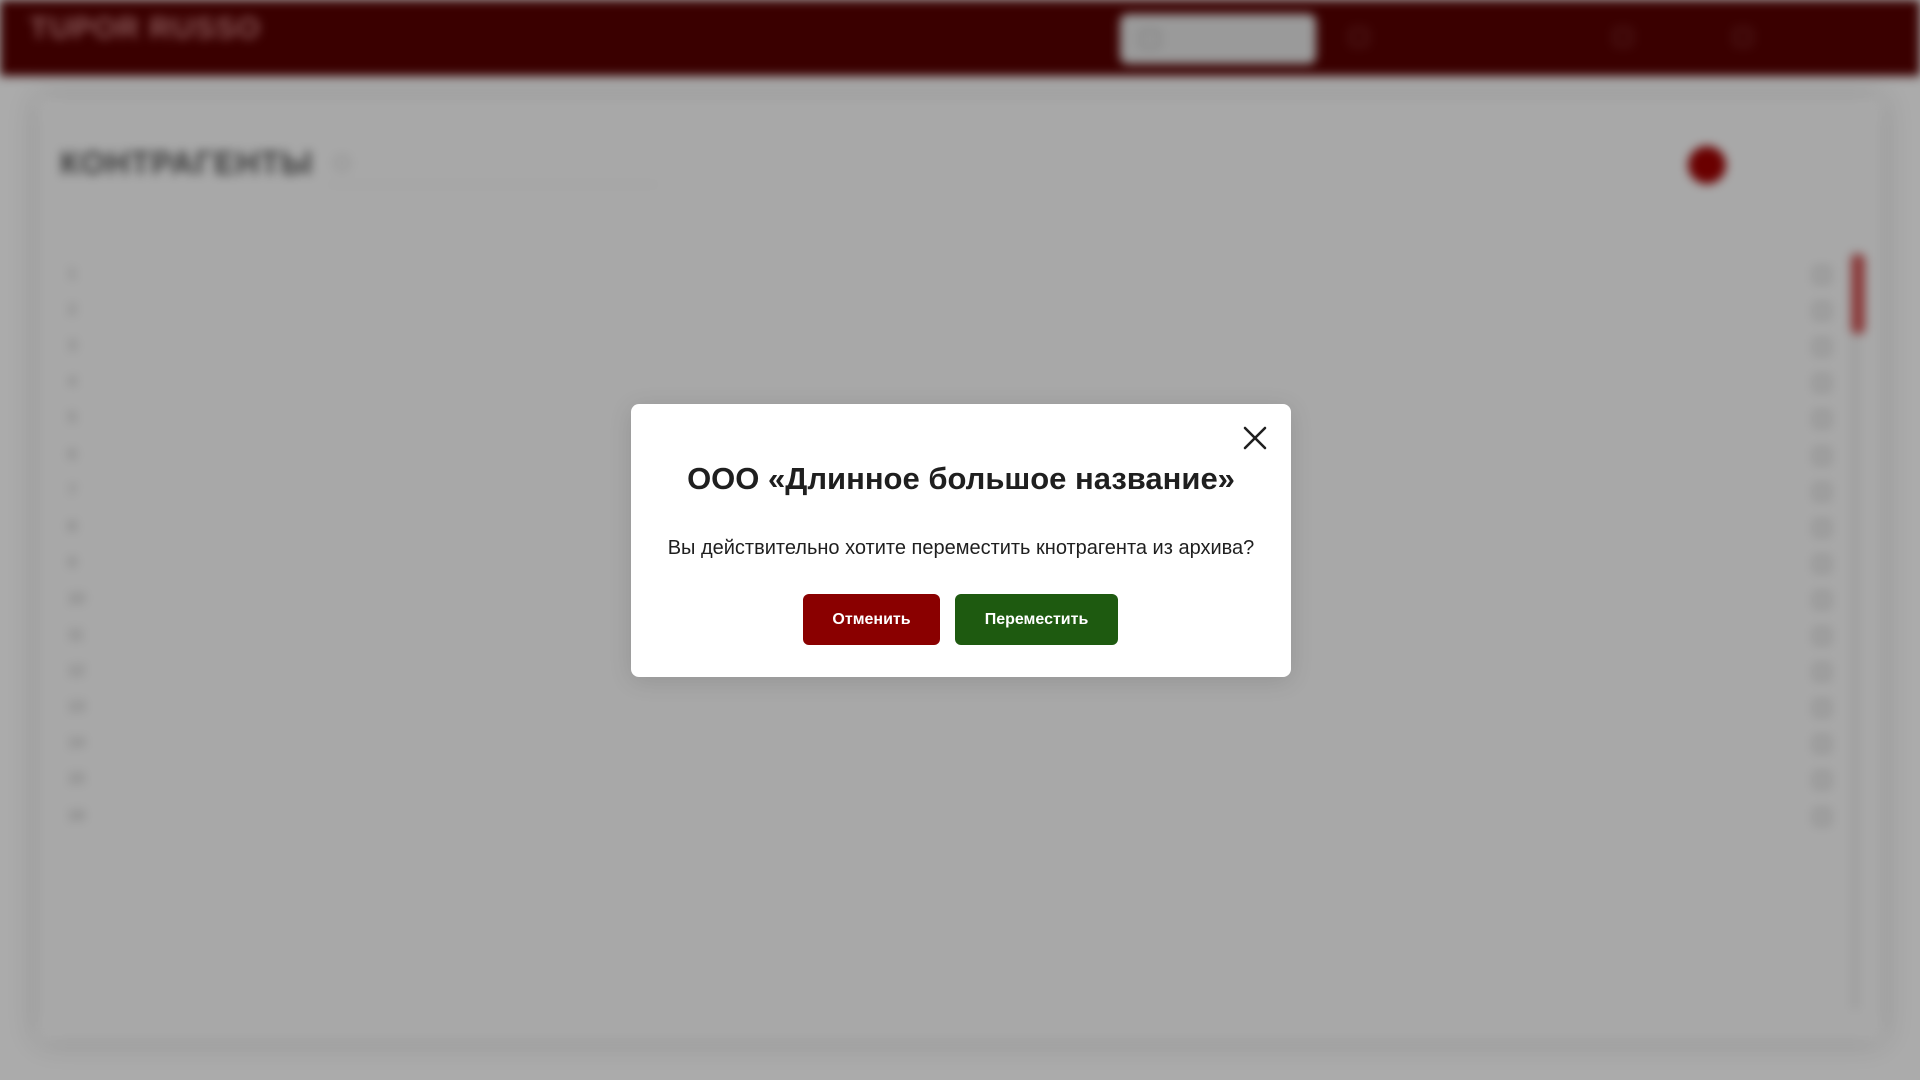 The width and height of the screenshot is (1920, 1080). I want to click on scrollbar-track, so click(1855, 630).